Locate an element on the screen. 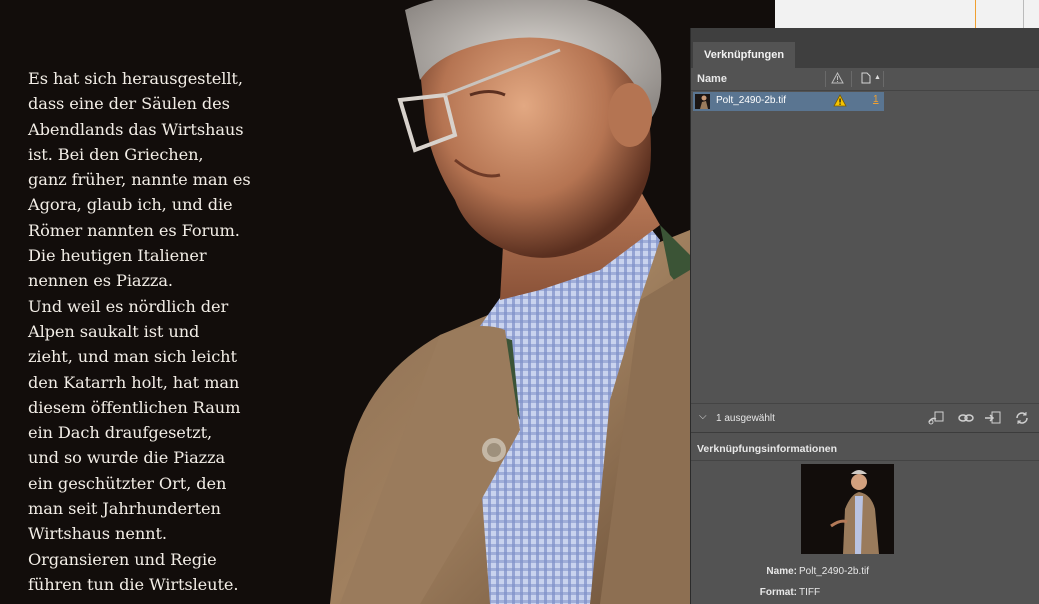  page-column-icon is located at coordinates (866, 79).